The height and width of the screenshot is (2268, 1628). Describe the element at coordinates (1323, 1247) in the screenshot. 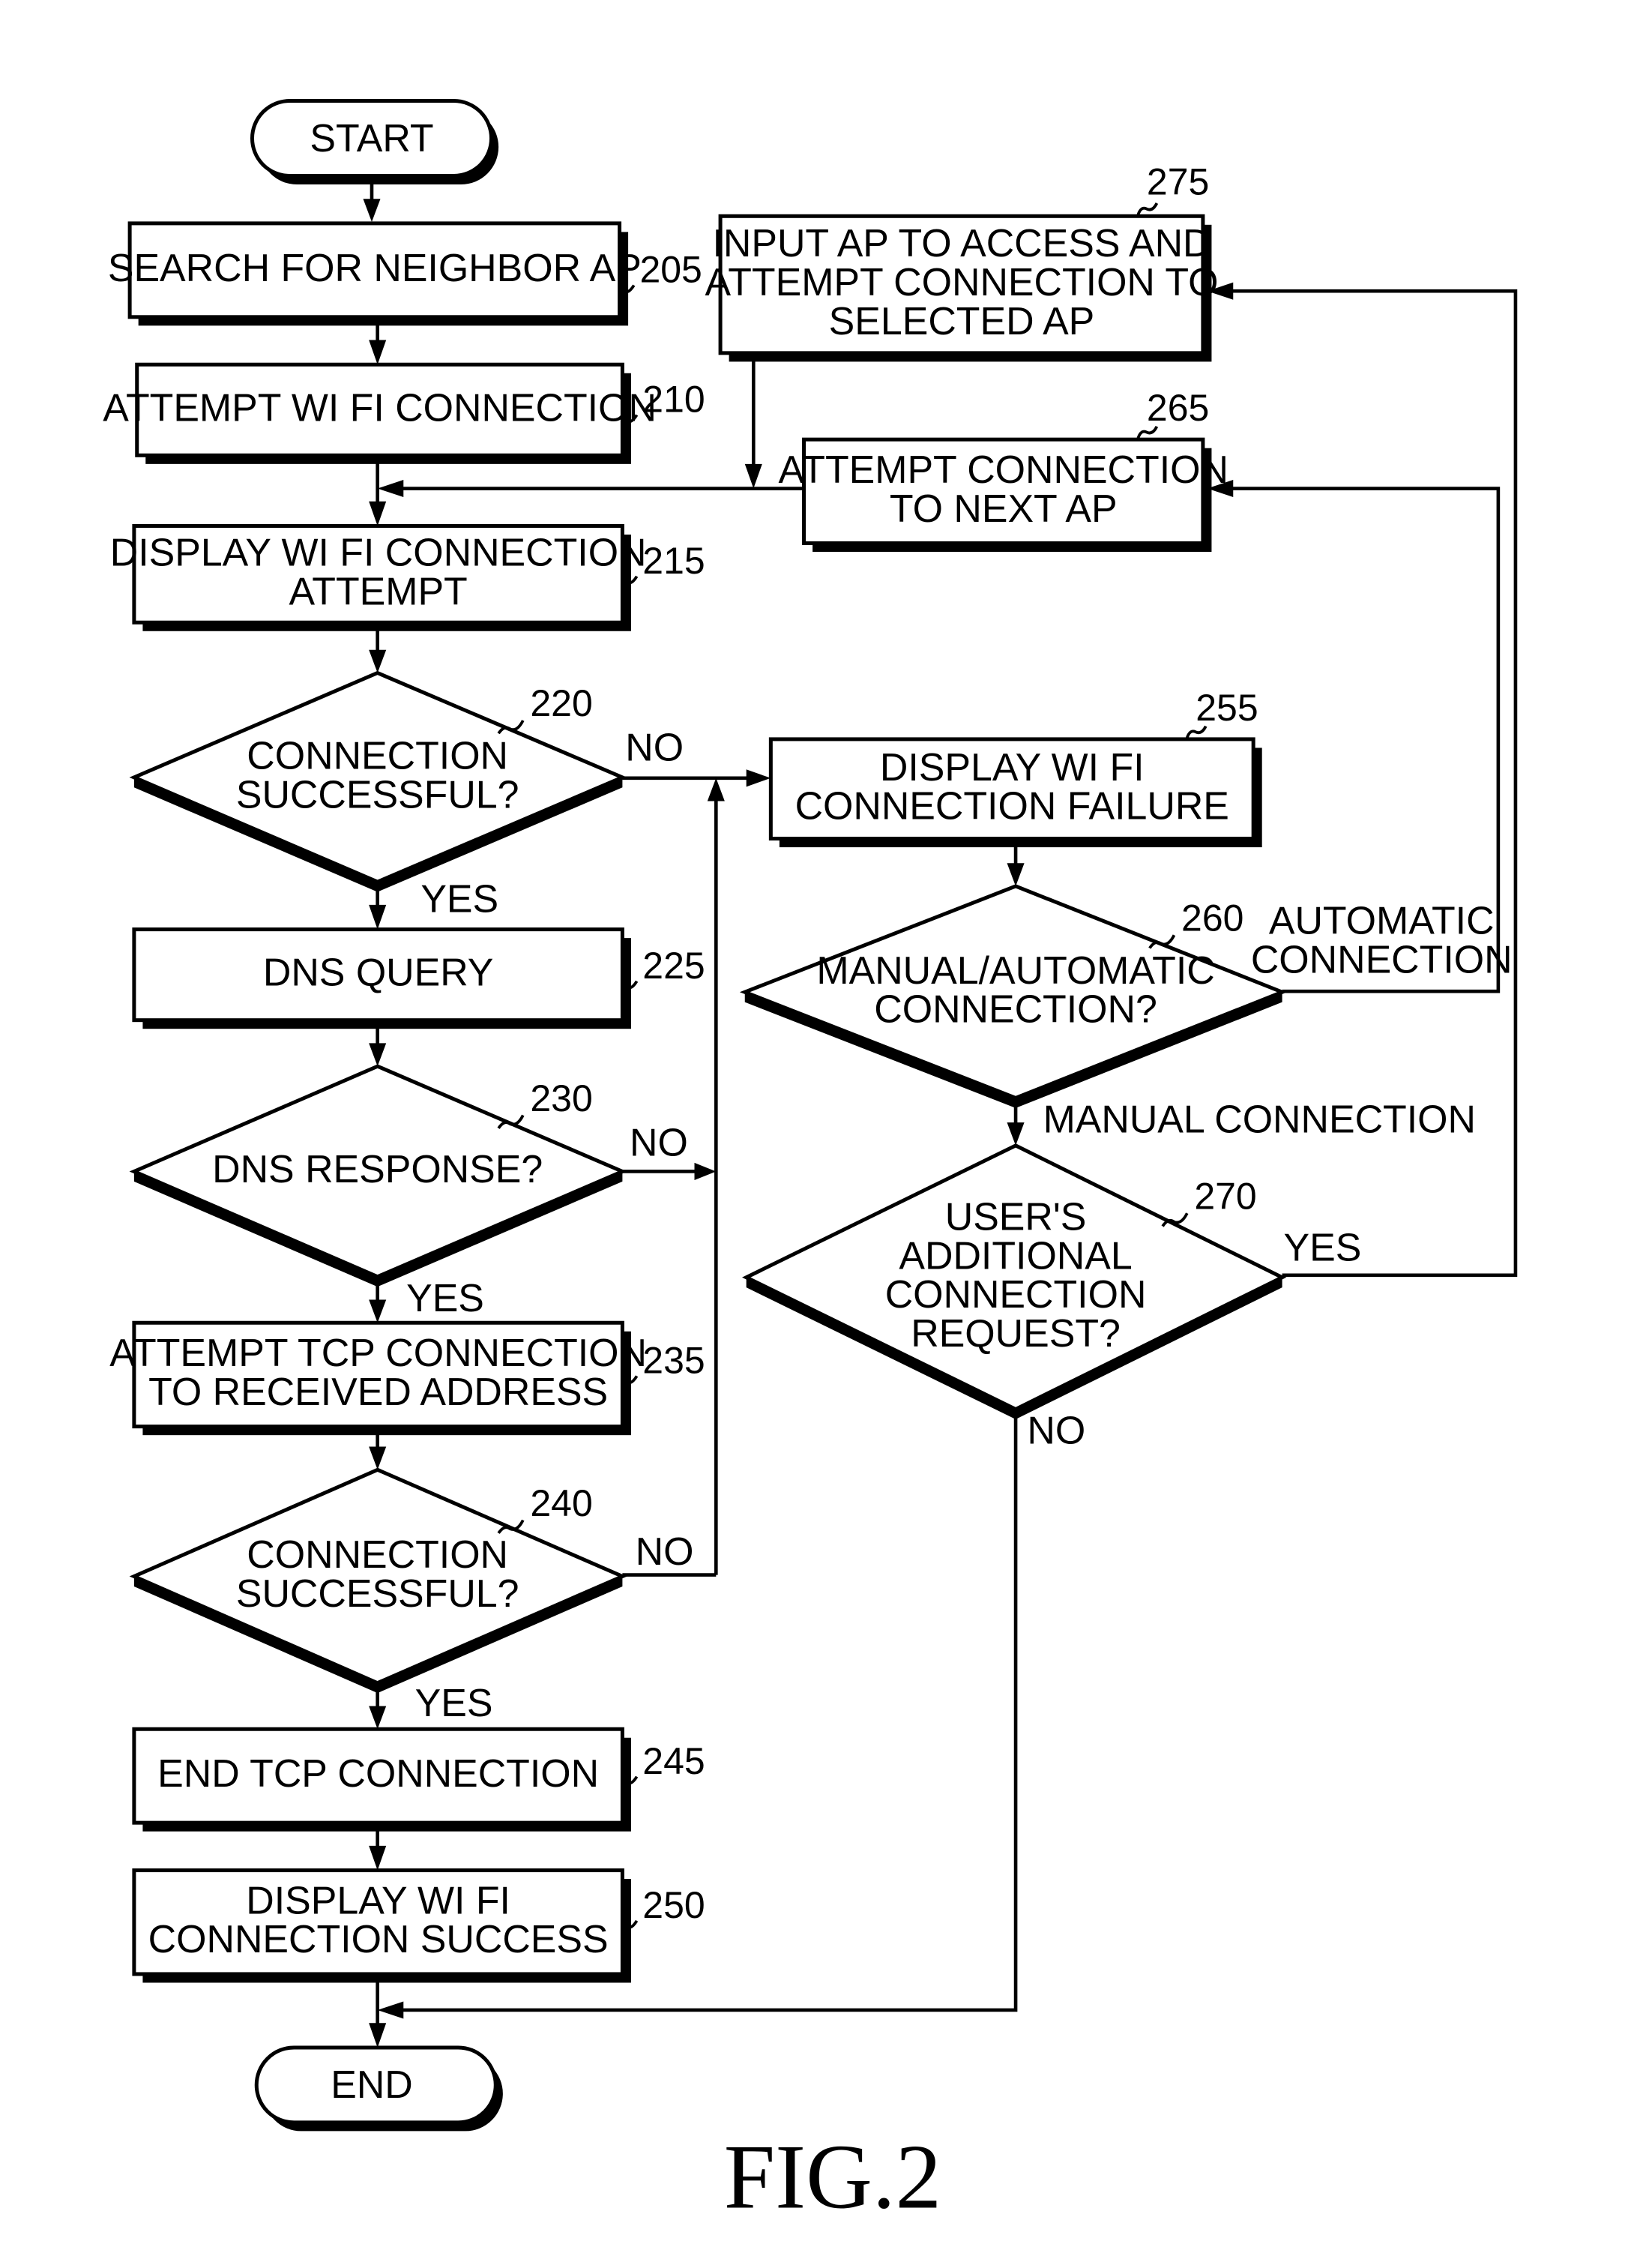

I see `edge-label-270-yes: YES` at that location.